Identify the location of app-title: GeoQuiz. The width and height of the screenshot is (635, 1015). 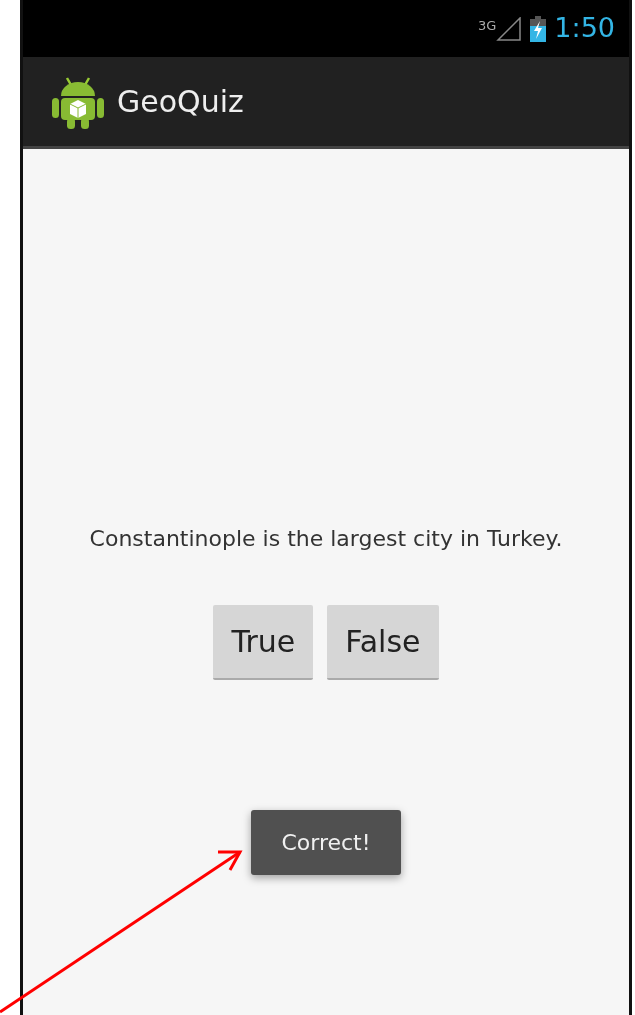
(180, 102).